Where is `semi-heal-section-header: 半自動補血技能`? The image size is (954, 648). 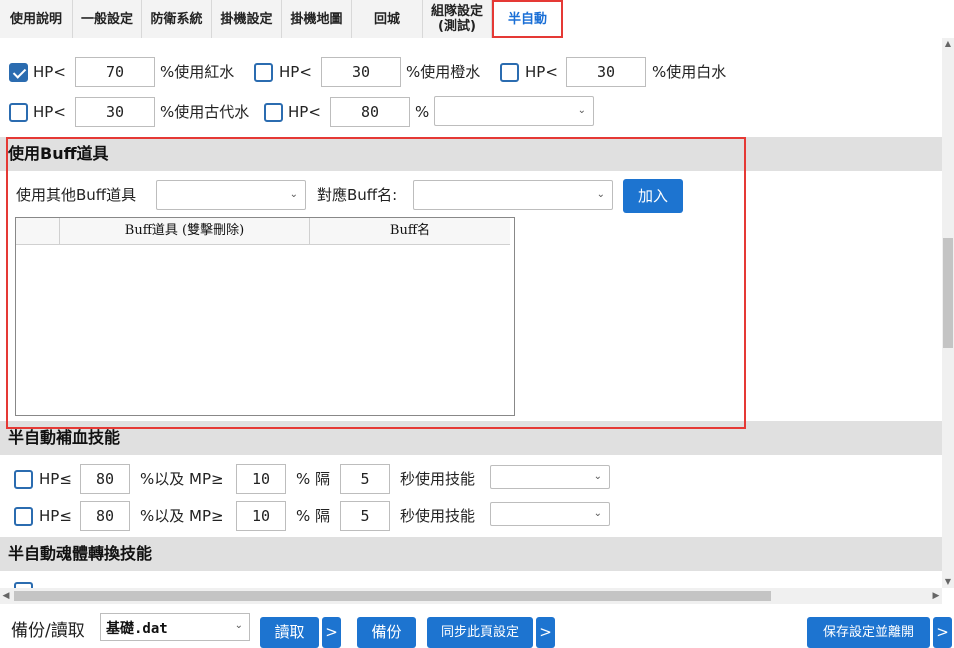 semi-heal-section-header: 半自動補血技能 is located at coordinates (471, 438).